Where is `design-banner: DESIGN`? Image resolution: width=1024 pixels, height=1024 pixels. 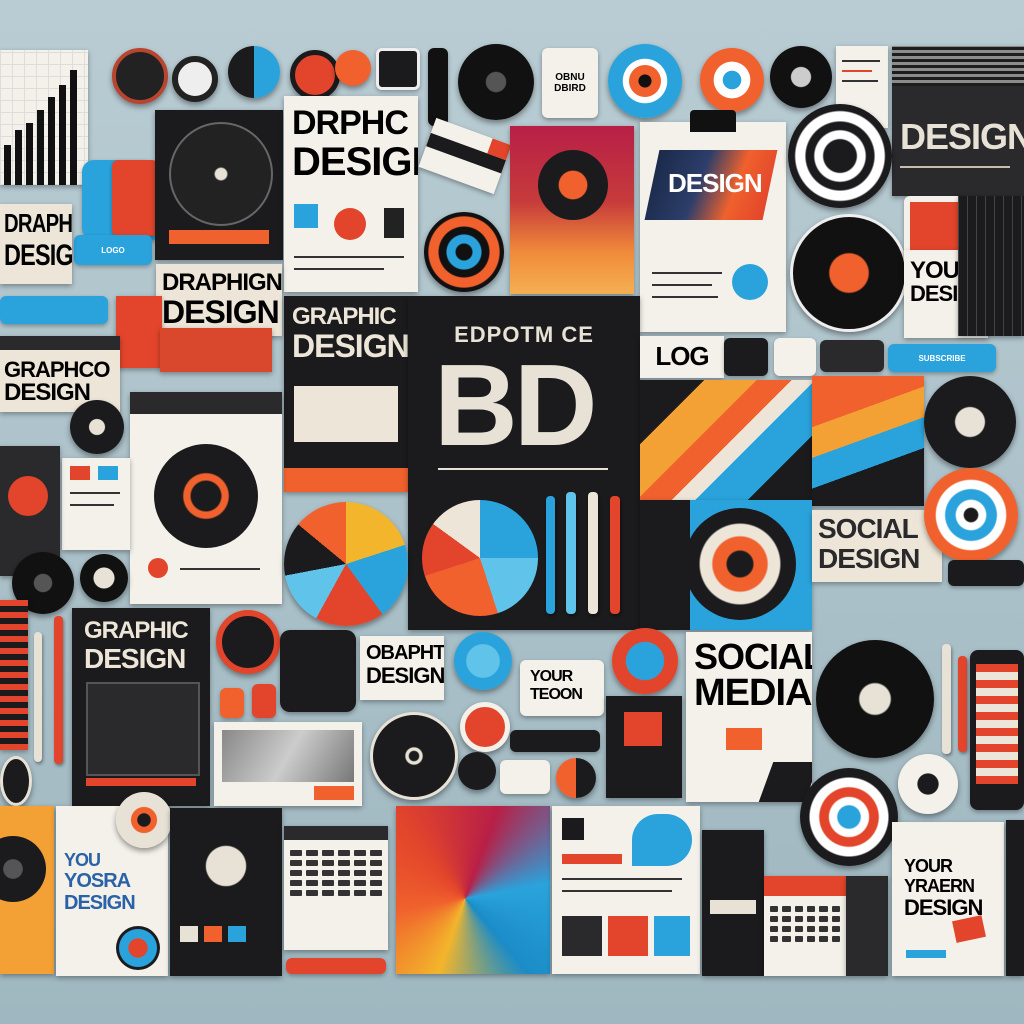 design-banner: DESIGN is located at coordinates (958, 121).